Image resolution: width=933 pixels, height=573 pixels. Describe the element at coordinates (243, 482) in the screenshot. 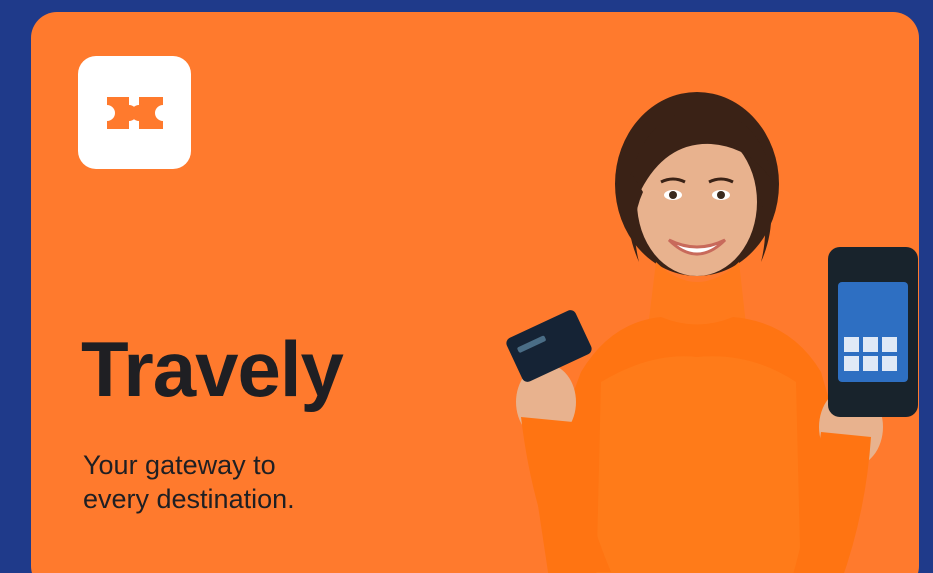

I see `tagline: Your gateway to every destination.` at that location.